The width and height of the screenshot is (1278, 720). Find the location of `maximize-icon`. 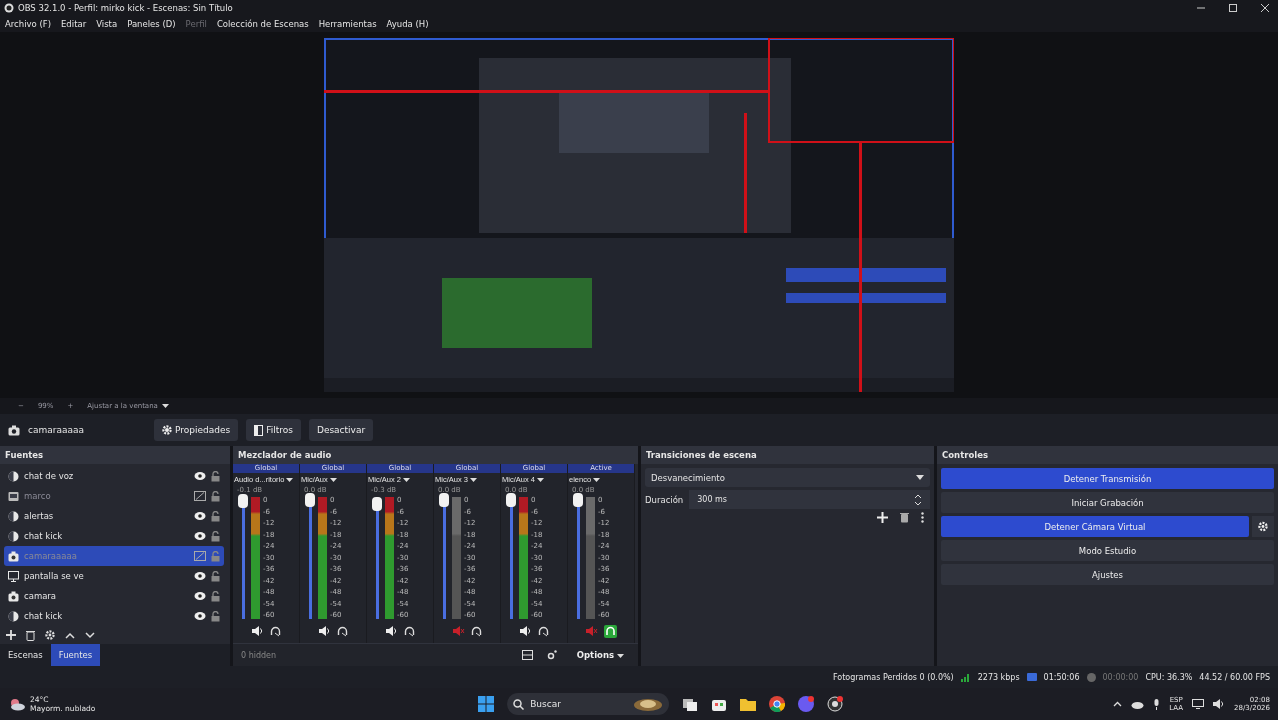

maximize-icon is located at coordinates (1233, 8).